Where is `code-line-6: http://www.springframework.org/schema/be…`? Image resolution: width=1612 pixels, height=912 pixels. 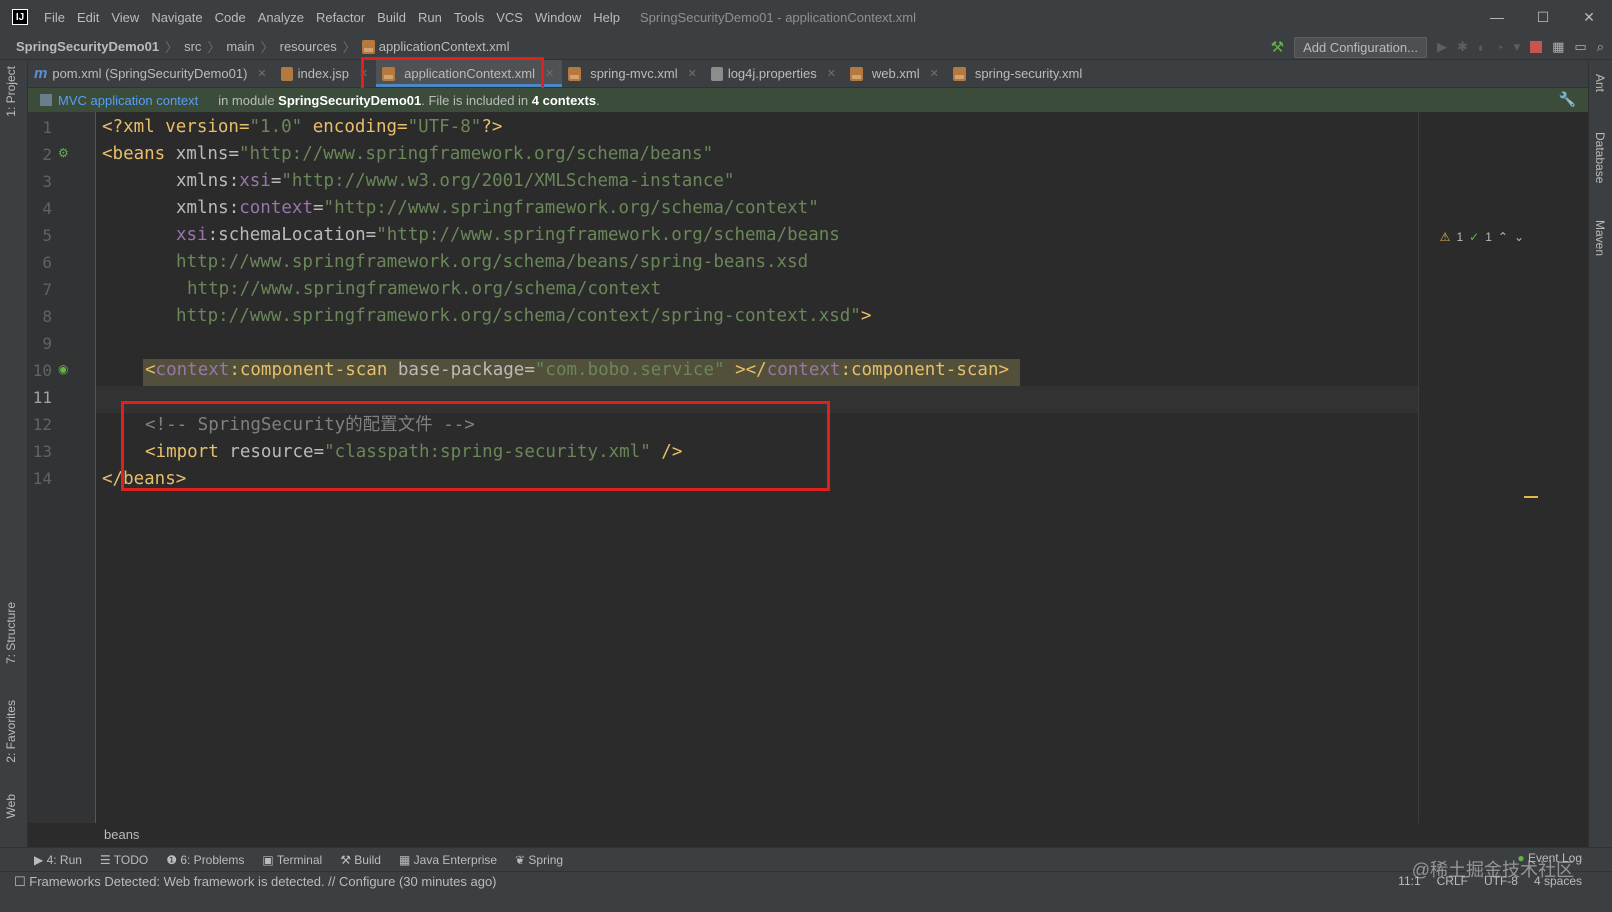 code-line-6: http://www.springframework.org/schema/be… is located at coordinates (492, 262).